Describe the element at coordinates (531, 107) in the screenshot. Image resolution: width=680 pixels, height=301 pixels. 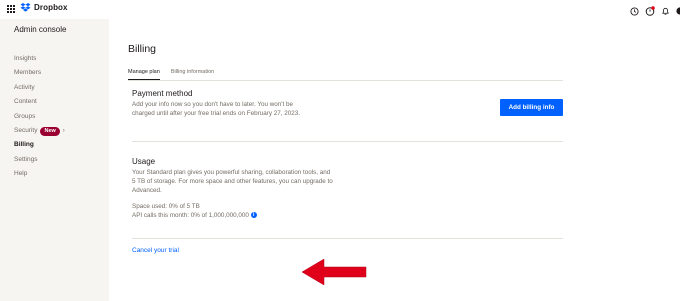
I see `add-billing-info-button: Add billing info` at that location.